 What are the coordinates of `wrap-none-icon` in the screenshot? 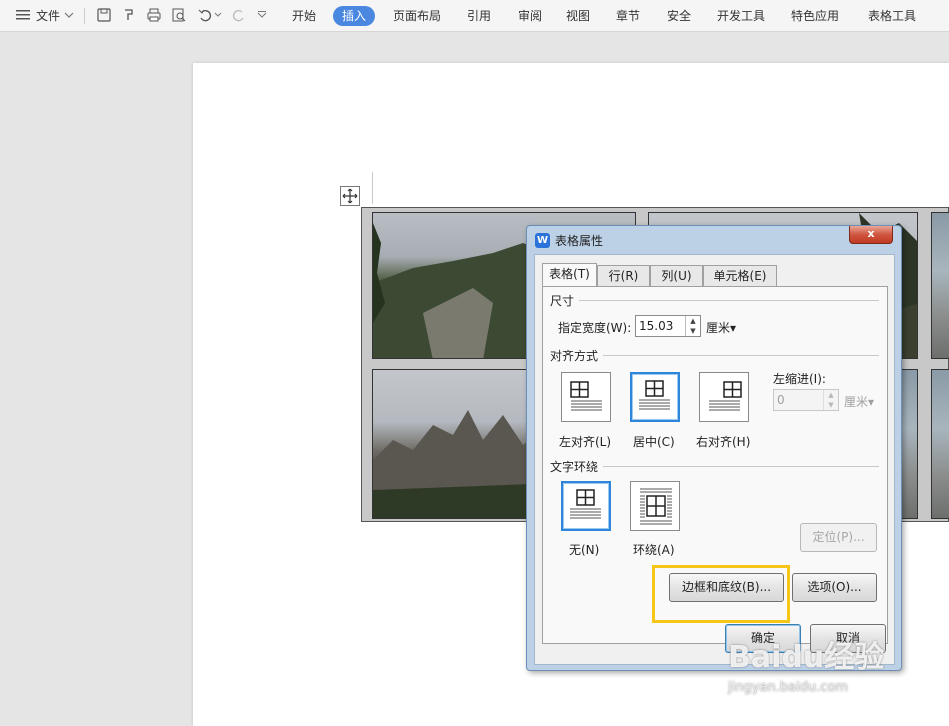 It's located at (585, 504).